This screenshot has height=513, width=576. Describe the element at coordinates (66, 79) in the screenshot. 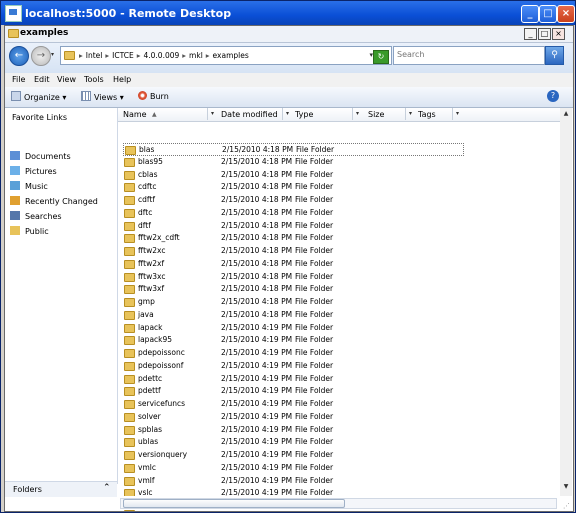

I see `menu-view: View` at that location.